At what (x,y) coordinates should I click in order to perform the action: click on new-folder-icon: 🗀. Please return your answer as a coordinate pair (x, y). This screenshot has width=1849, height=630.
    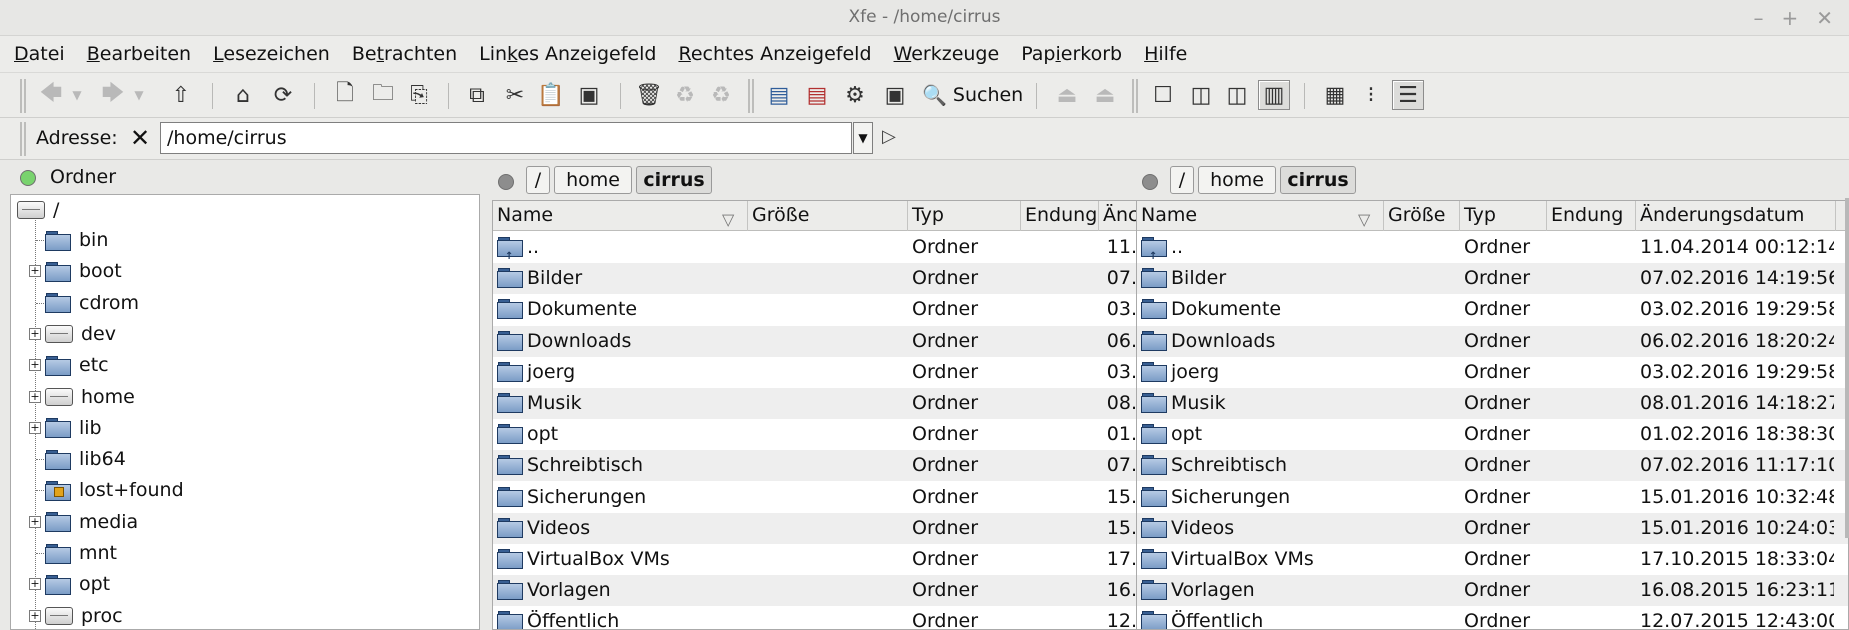
    Looking at the image, I should click on (383, 95).